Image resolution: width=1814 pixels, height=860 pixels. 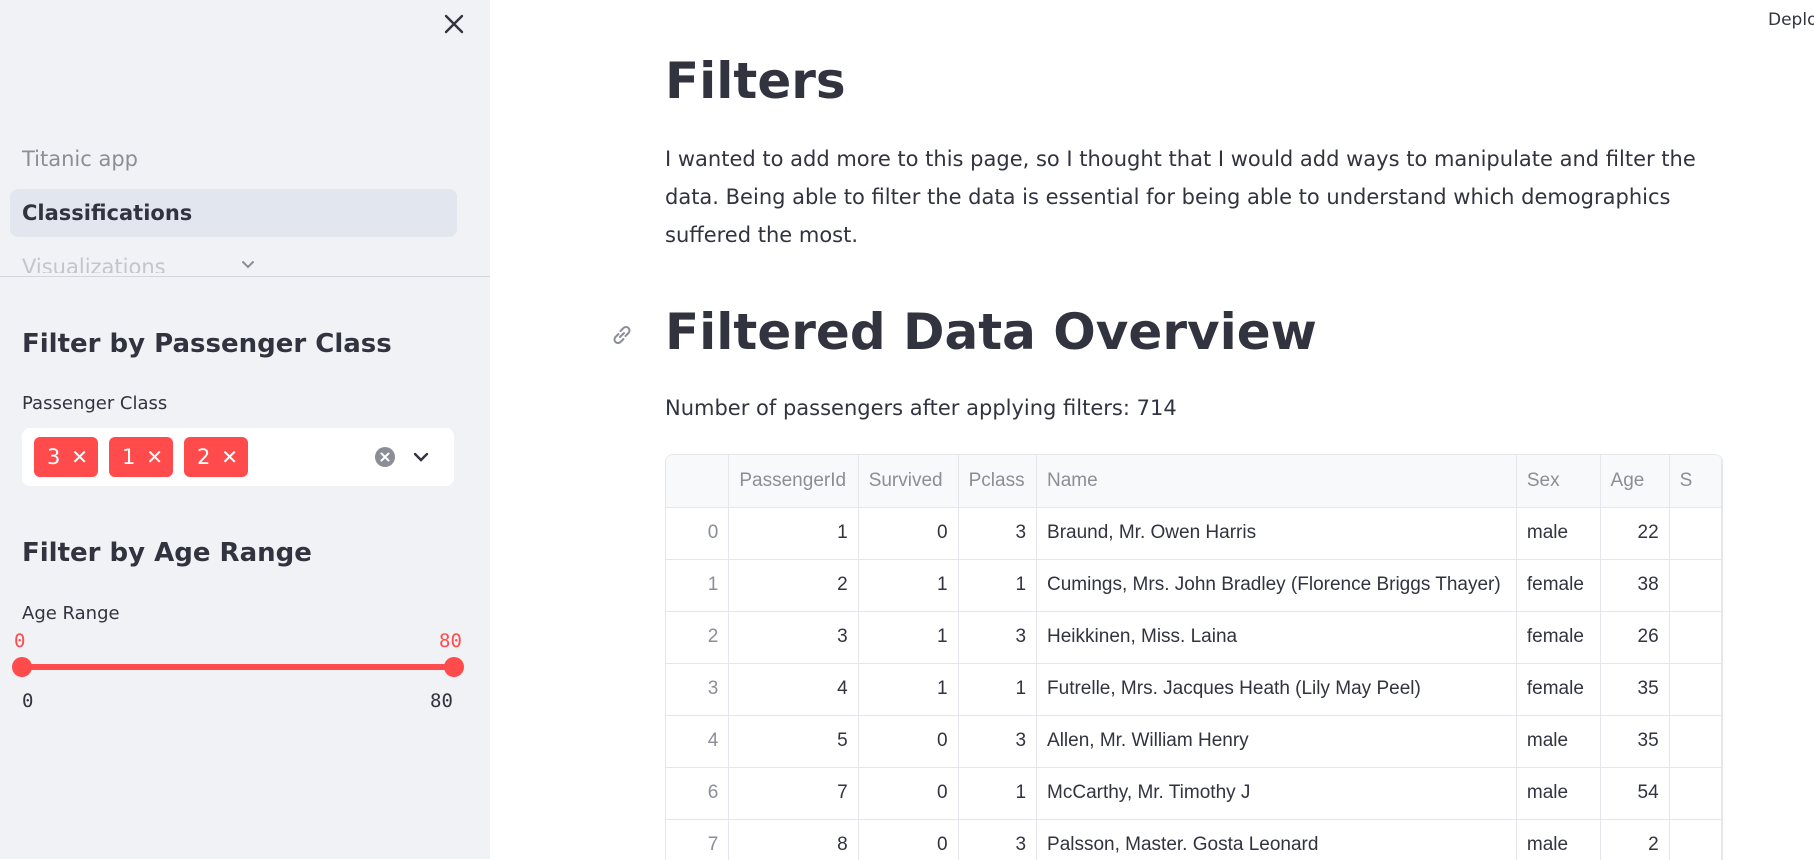 I want to click on table-row: 6 7 0 1 McCarthy, Mr. Timothy J male 54, so click(x=1194, y=793).